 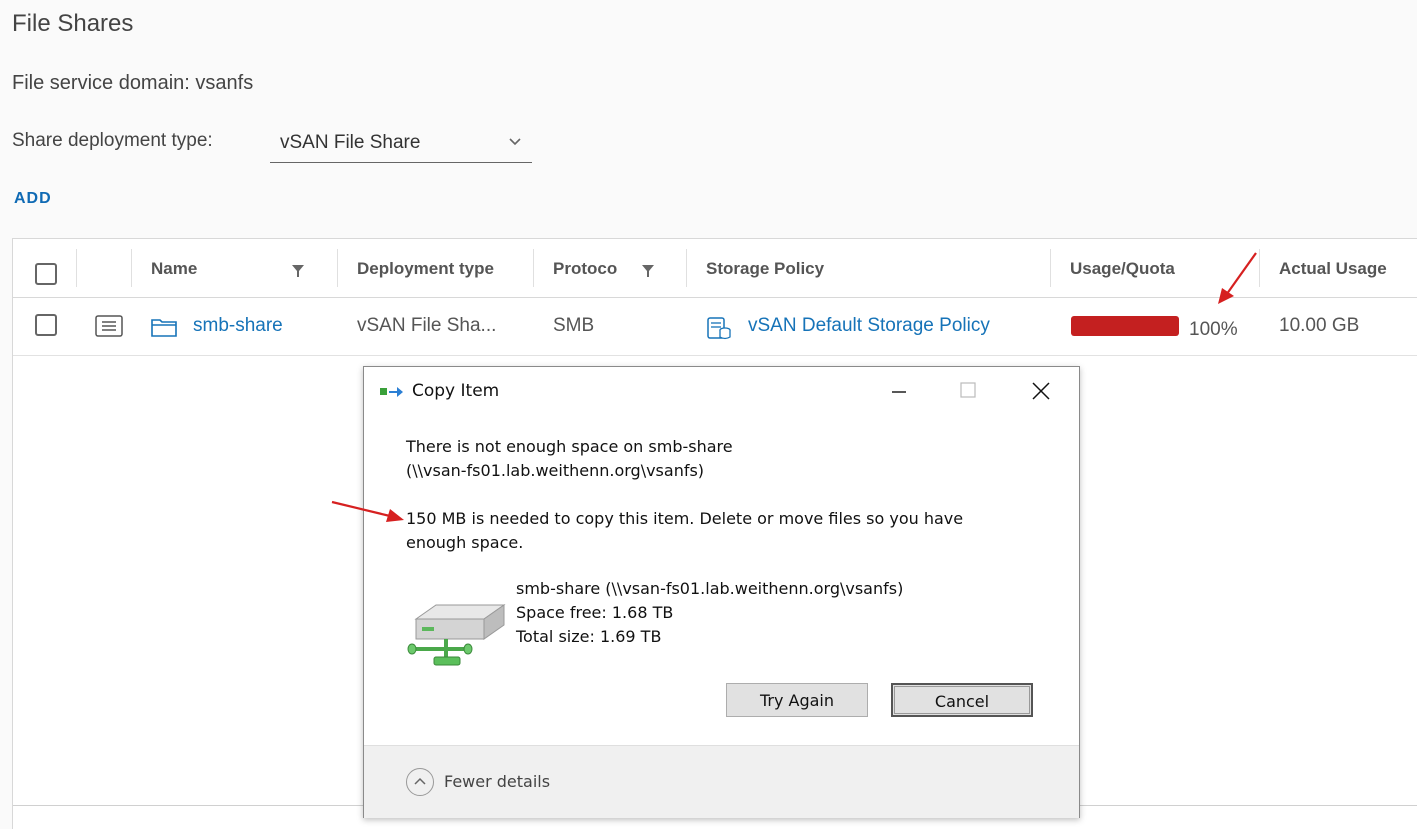 What do you see at coordinates (497, 781) in the screenshot?
I see `fewer-details-link: Fewer details` at bounding box center [497, 781].